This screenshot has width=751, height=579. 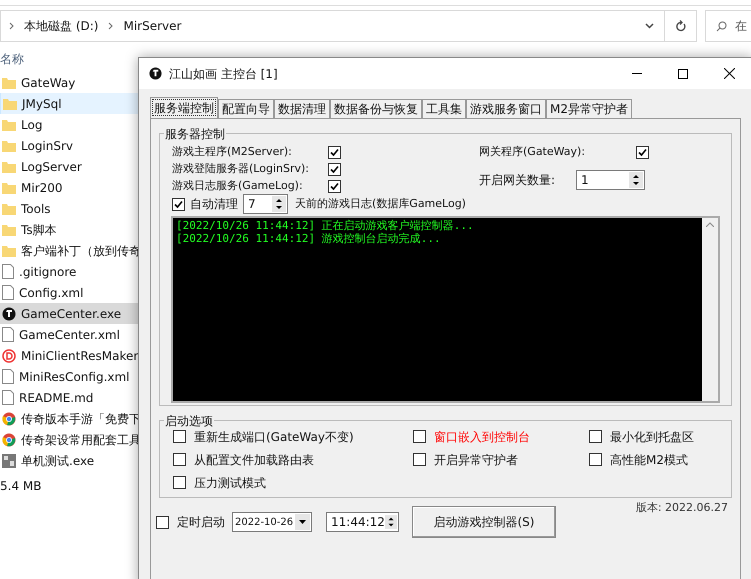 What do you see at coordinates (70, 166) in the screenshot?
I see `file-item: LogServer` at bounding box center [70, 166].